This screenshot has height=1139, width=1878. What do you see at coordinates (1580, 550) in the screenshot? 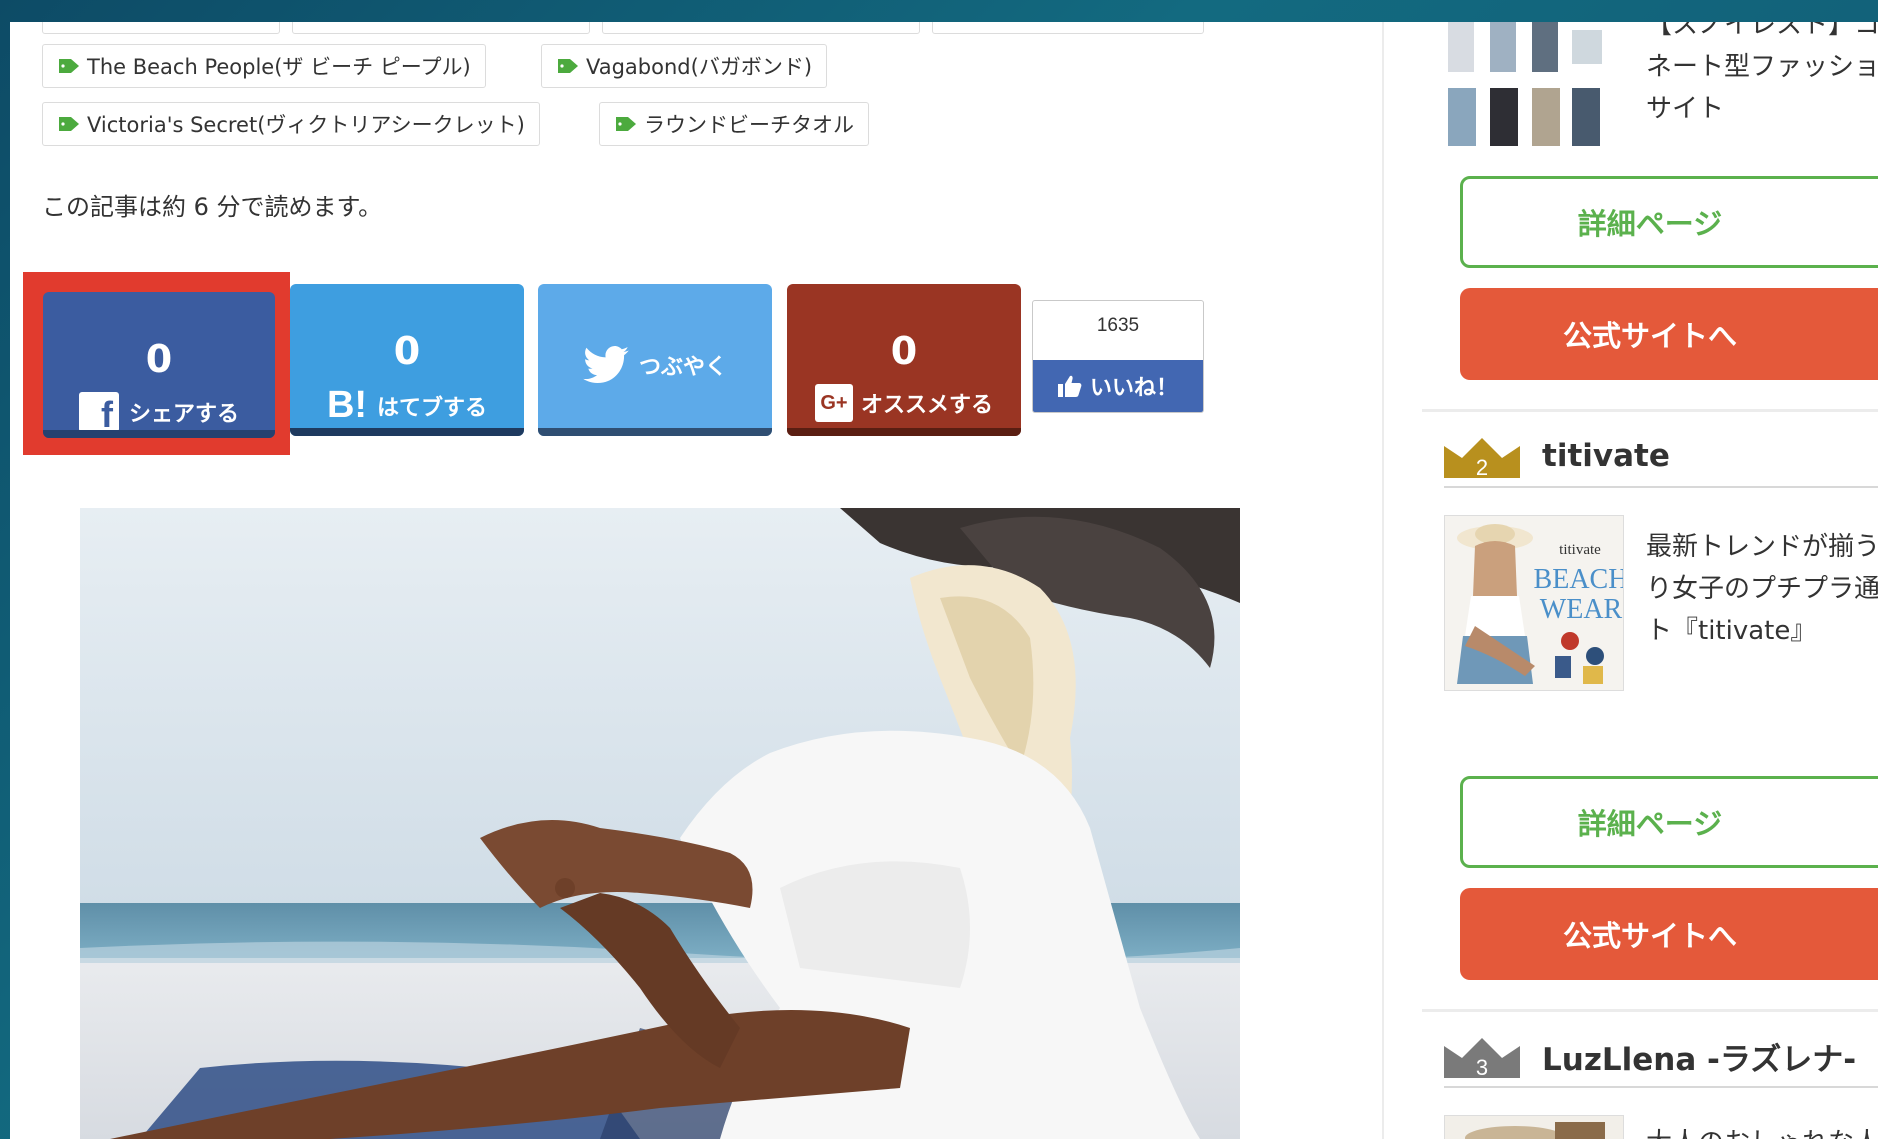
I see `thumb-brand: titivate` at bounding box center [1580, 550].